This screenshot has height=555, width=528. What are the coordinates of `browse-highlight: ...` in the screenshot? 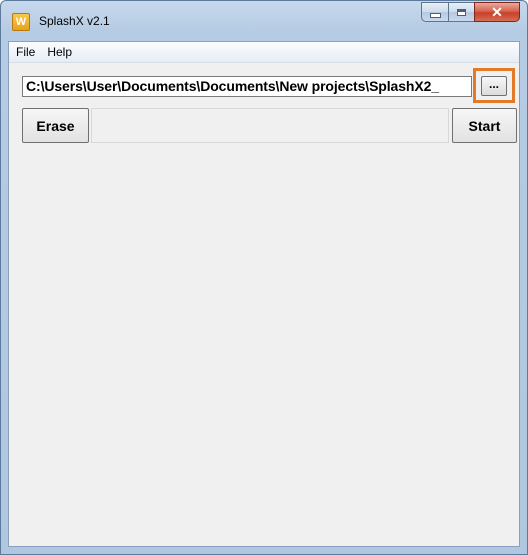 It's located at (494, 85).